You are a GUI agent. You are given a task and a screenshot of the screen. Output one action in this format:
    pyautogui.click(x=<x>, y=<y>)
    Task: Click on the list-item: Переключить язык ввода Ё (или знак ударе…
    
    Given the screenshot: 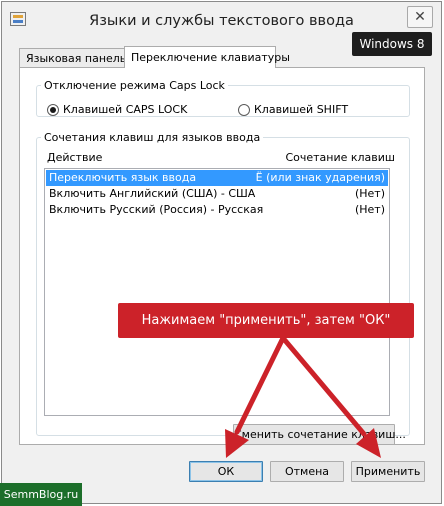 What is the action you would take?
    pyautogui.click(x=217, y=178)
    